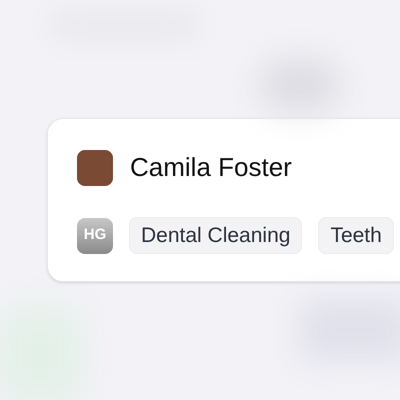 Image resolution: width=400 pixels, height=400 pixels. I want to click on service-tag: Dental Cleaning, so click(215, 235).